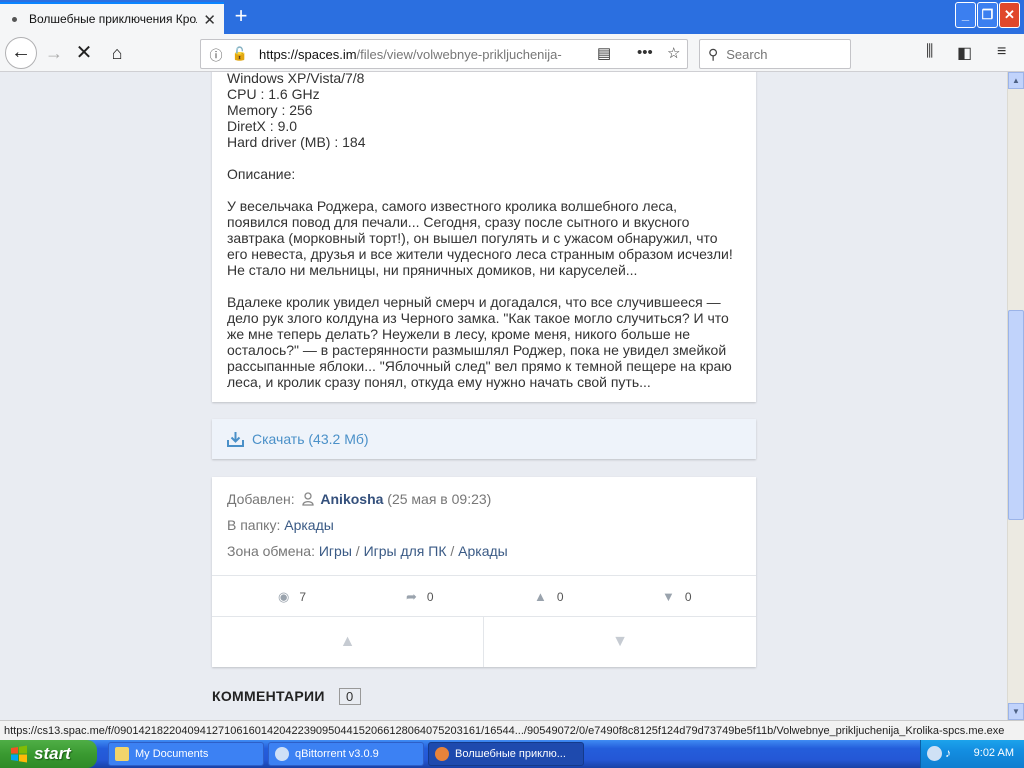  What do you see at coordinates (271, 551) in the screenshot?
I see `zone-label: Зона обмена:` at bounding box center [271, 551].